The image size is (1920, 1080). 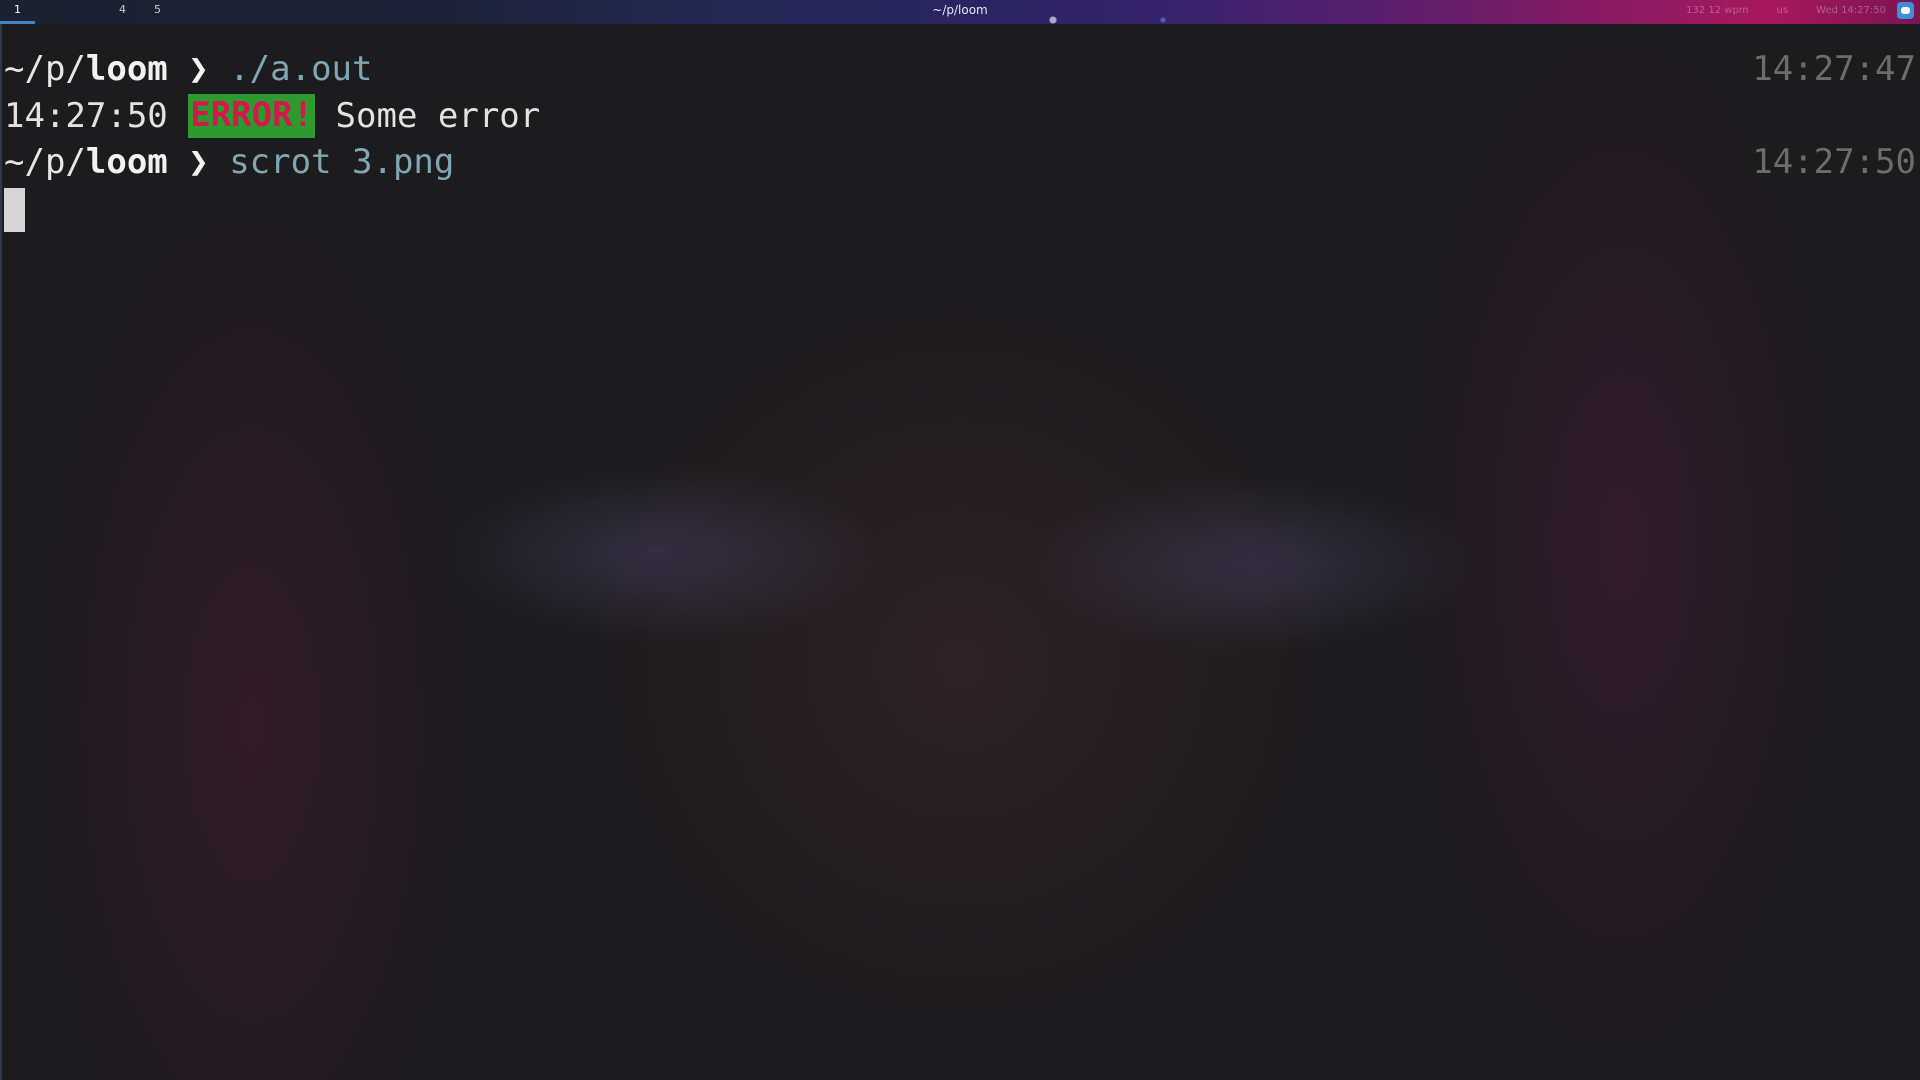 What do you see at coordinates (252, 116) in the screenshot?
I see `error-badge: ERROR!` at bounding box center [252, 116].